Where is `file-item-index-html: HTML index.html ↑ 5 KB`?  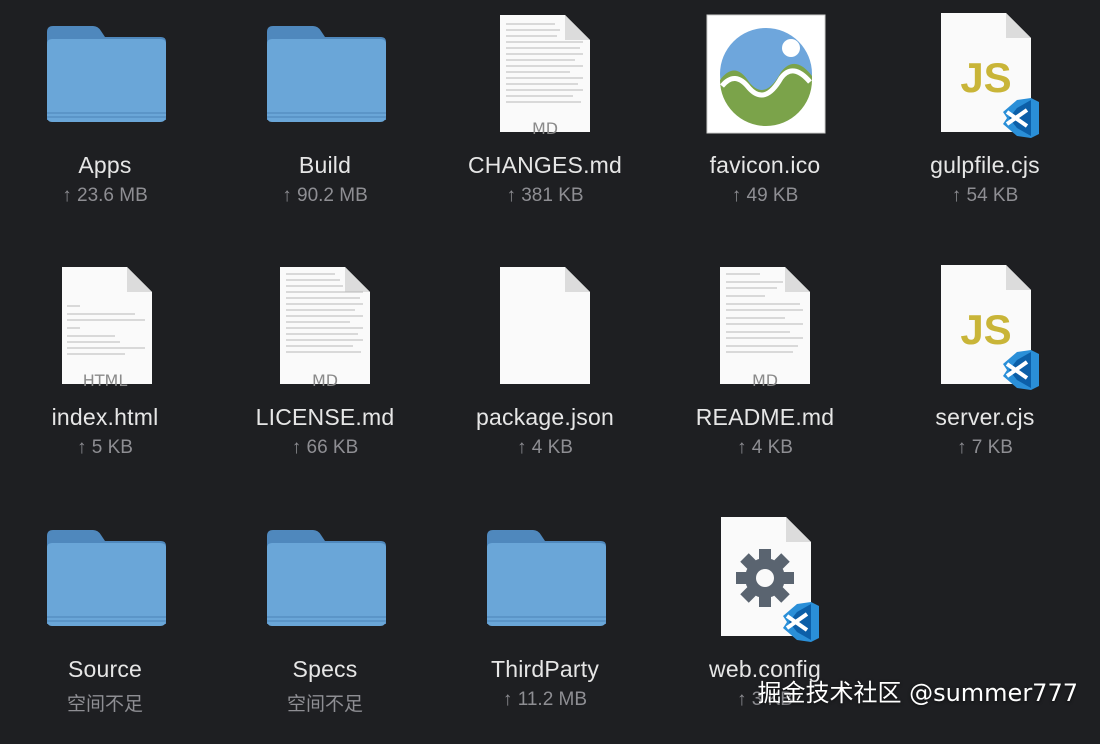
file-item-index-html: HTML index.html ↑ 5 KB is located at coordinates (105, 377).